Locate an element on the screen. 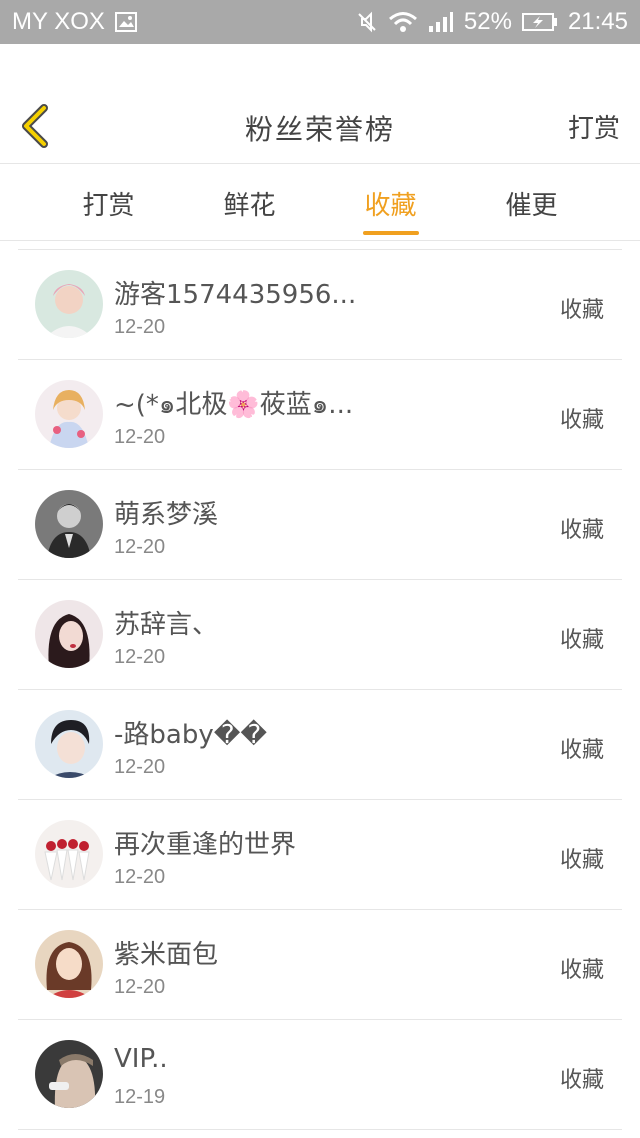 The image size is (640, 1138). page-title: 粉丝荣誉榜 is located at coordinates (319, 129).